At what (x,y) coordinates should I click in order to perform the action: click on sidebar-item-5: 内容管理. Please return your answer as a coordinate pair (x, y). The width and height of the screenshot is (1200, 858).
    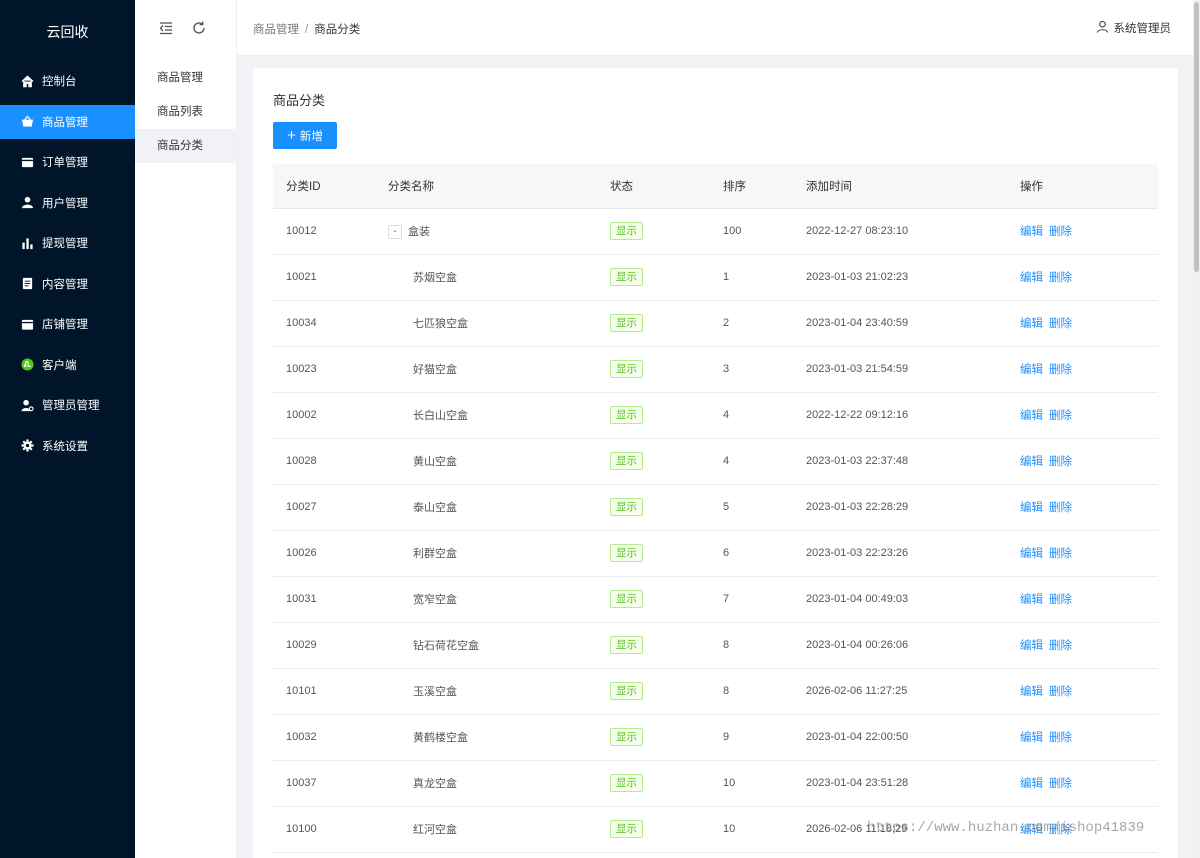
    Looking at the image, I should click on (67, 284).